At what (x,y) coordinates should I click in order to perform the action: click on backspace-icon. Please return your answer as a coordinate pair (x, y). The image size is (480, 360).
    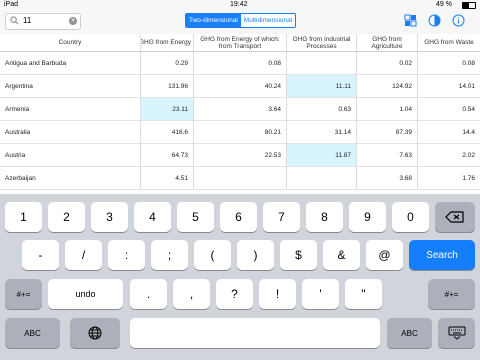
    Looking at the image, I should click on (454, 217).